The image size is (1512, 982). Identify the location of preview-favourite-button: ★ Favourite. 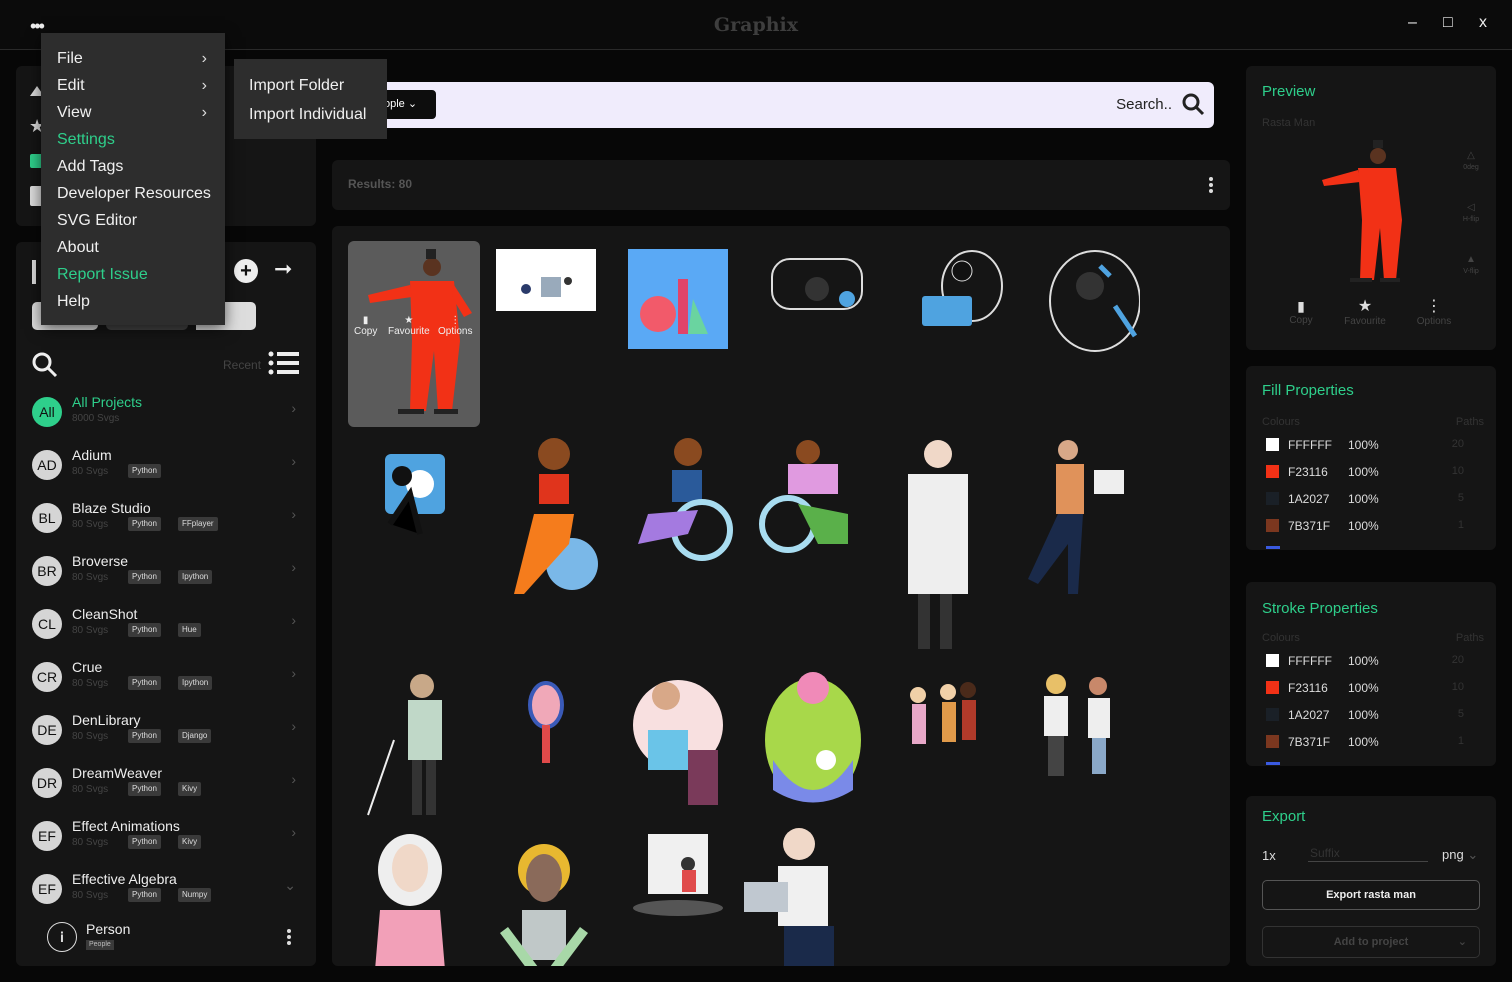
(1365, 311).